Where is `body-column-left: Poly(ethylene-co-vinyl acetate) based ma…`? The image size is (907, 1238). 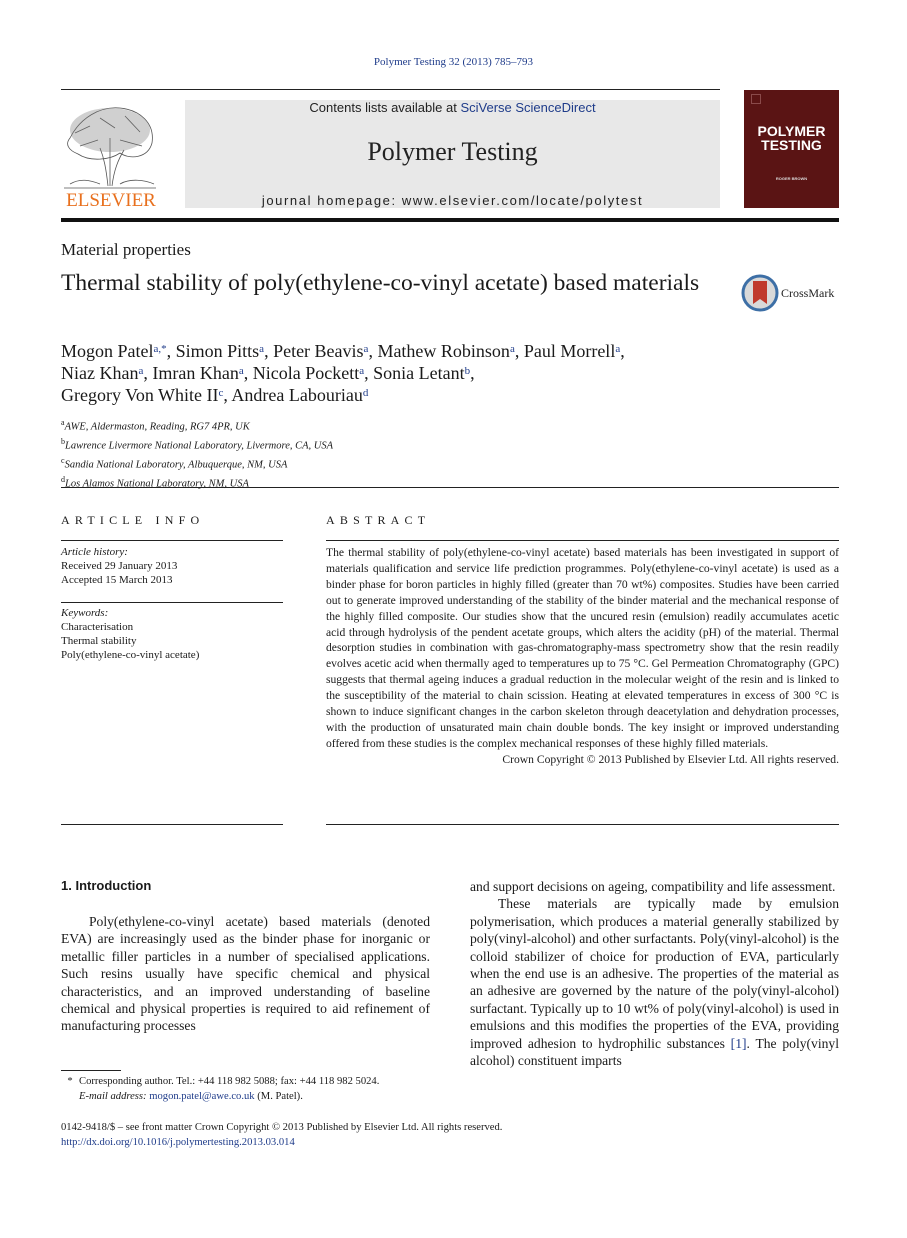
body-column-left: Poly(ethylene-co-vinyl acetate) based ma… is located at coordinates (245, 974).